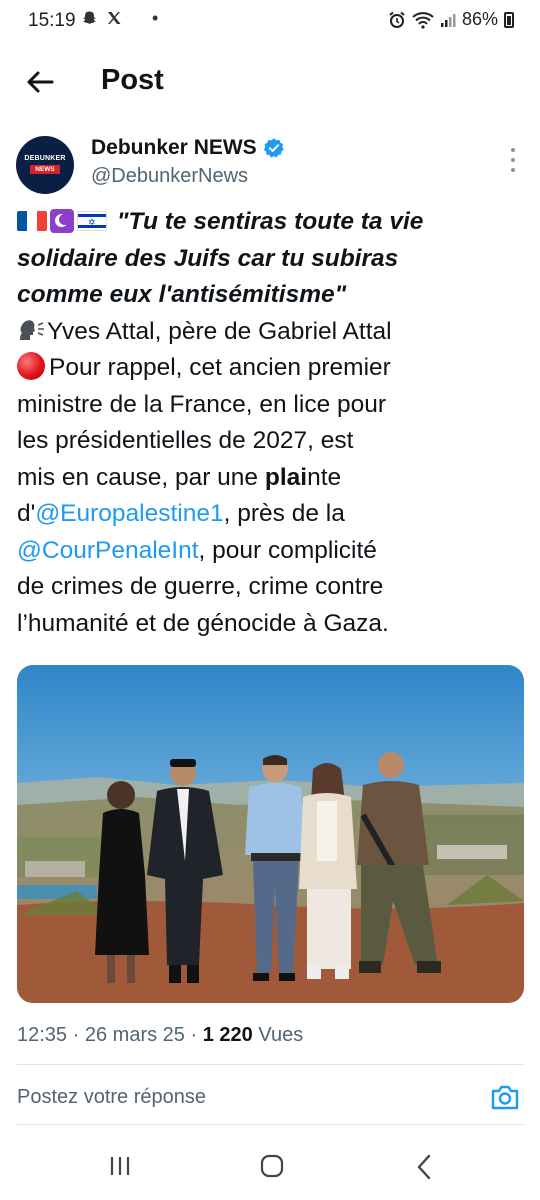 This screenshot has width=540, height=1200. What do you see at coordinates (227, 1097) in the screenshot?
I see `reply-input` at bounding box center [227, 1097].